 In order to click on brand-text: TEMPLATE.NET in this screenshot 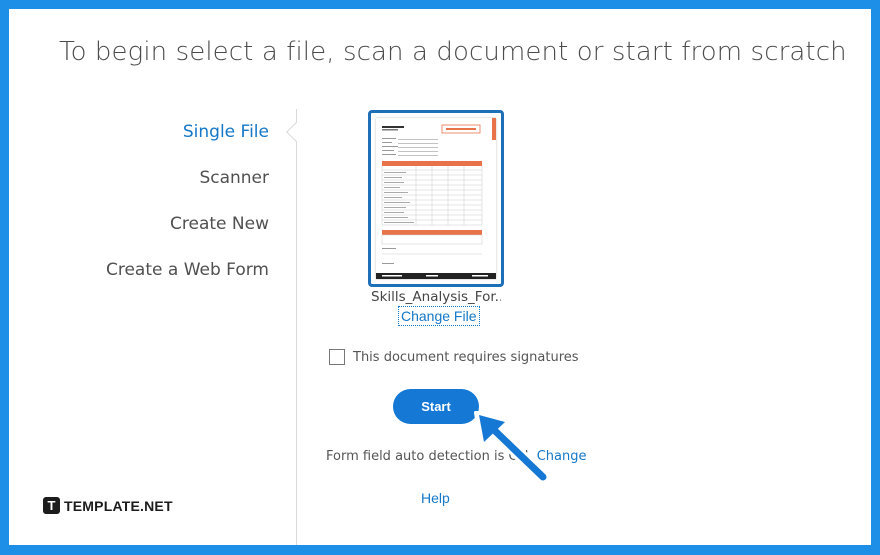, I will do `click(118, 505)`.